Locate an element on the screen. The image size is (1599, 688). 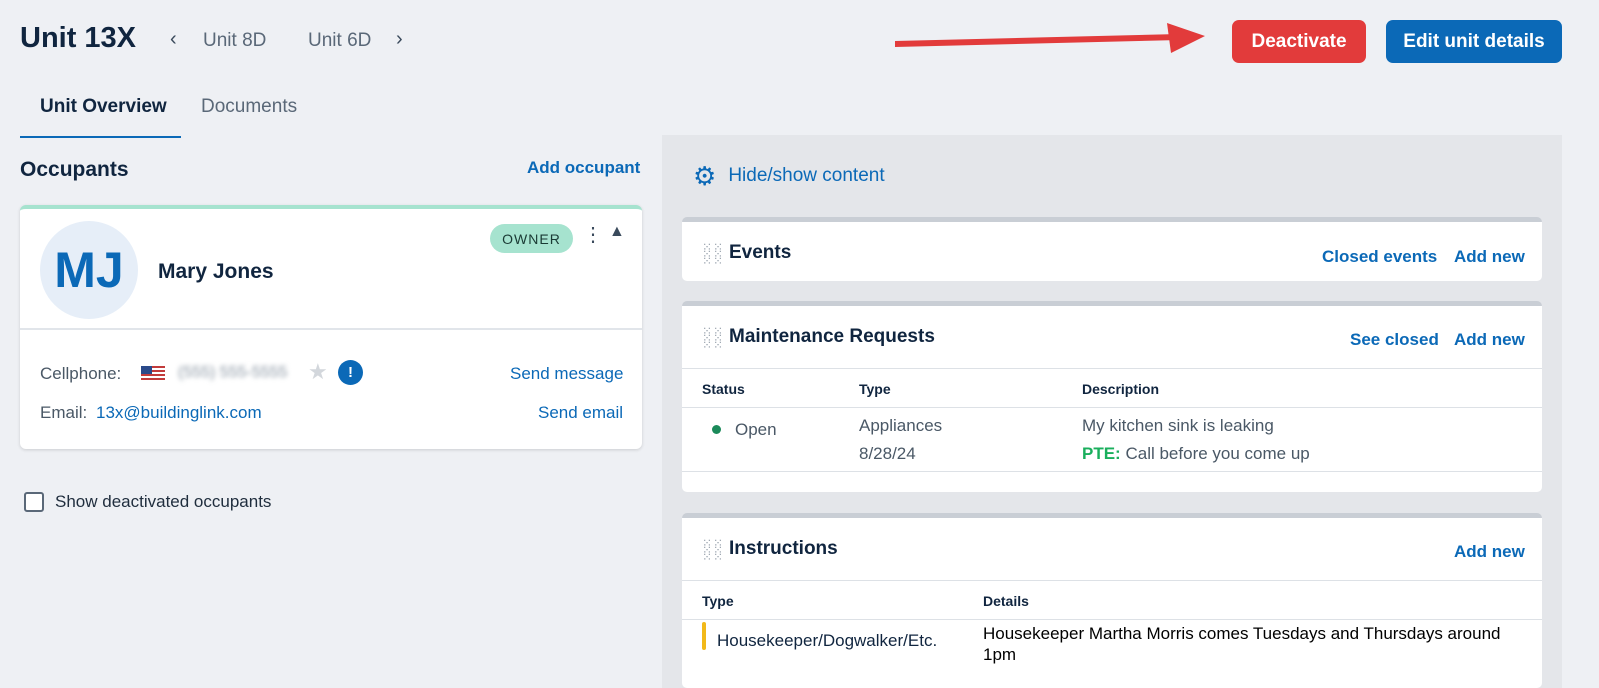
events-panel: ⁙⁙ ⁙⁙ ⁙⁙ Events Closed events Add new is located at coordinates (1112, 249).